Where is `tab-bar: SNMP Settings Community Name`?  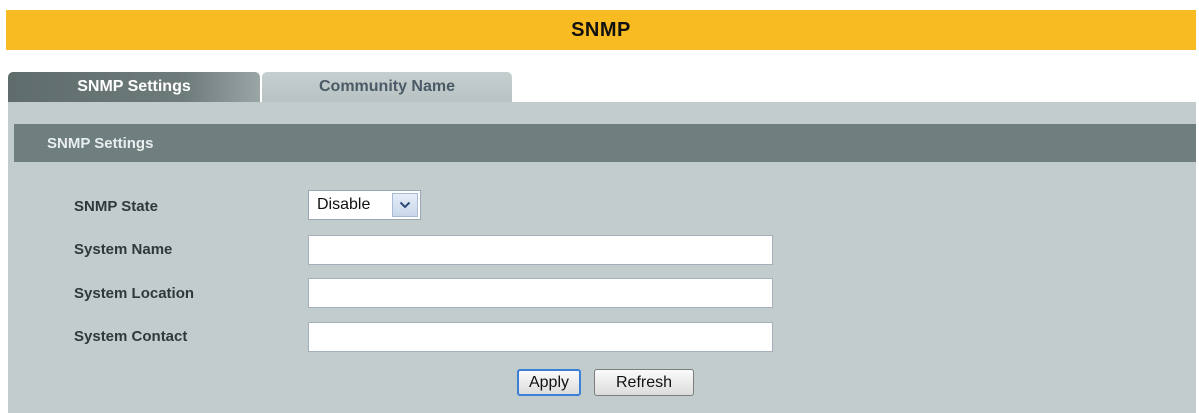
tab-bar: SNMP Settings Community Name is located at coordinates (260, 87).